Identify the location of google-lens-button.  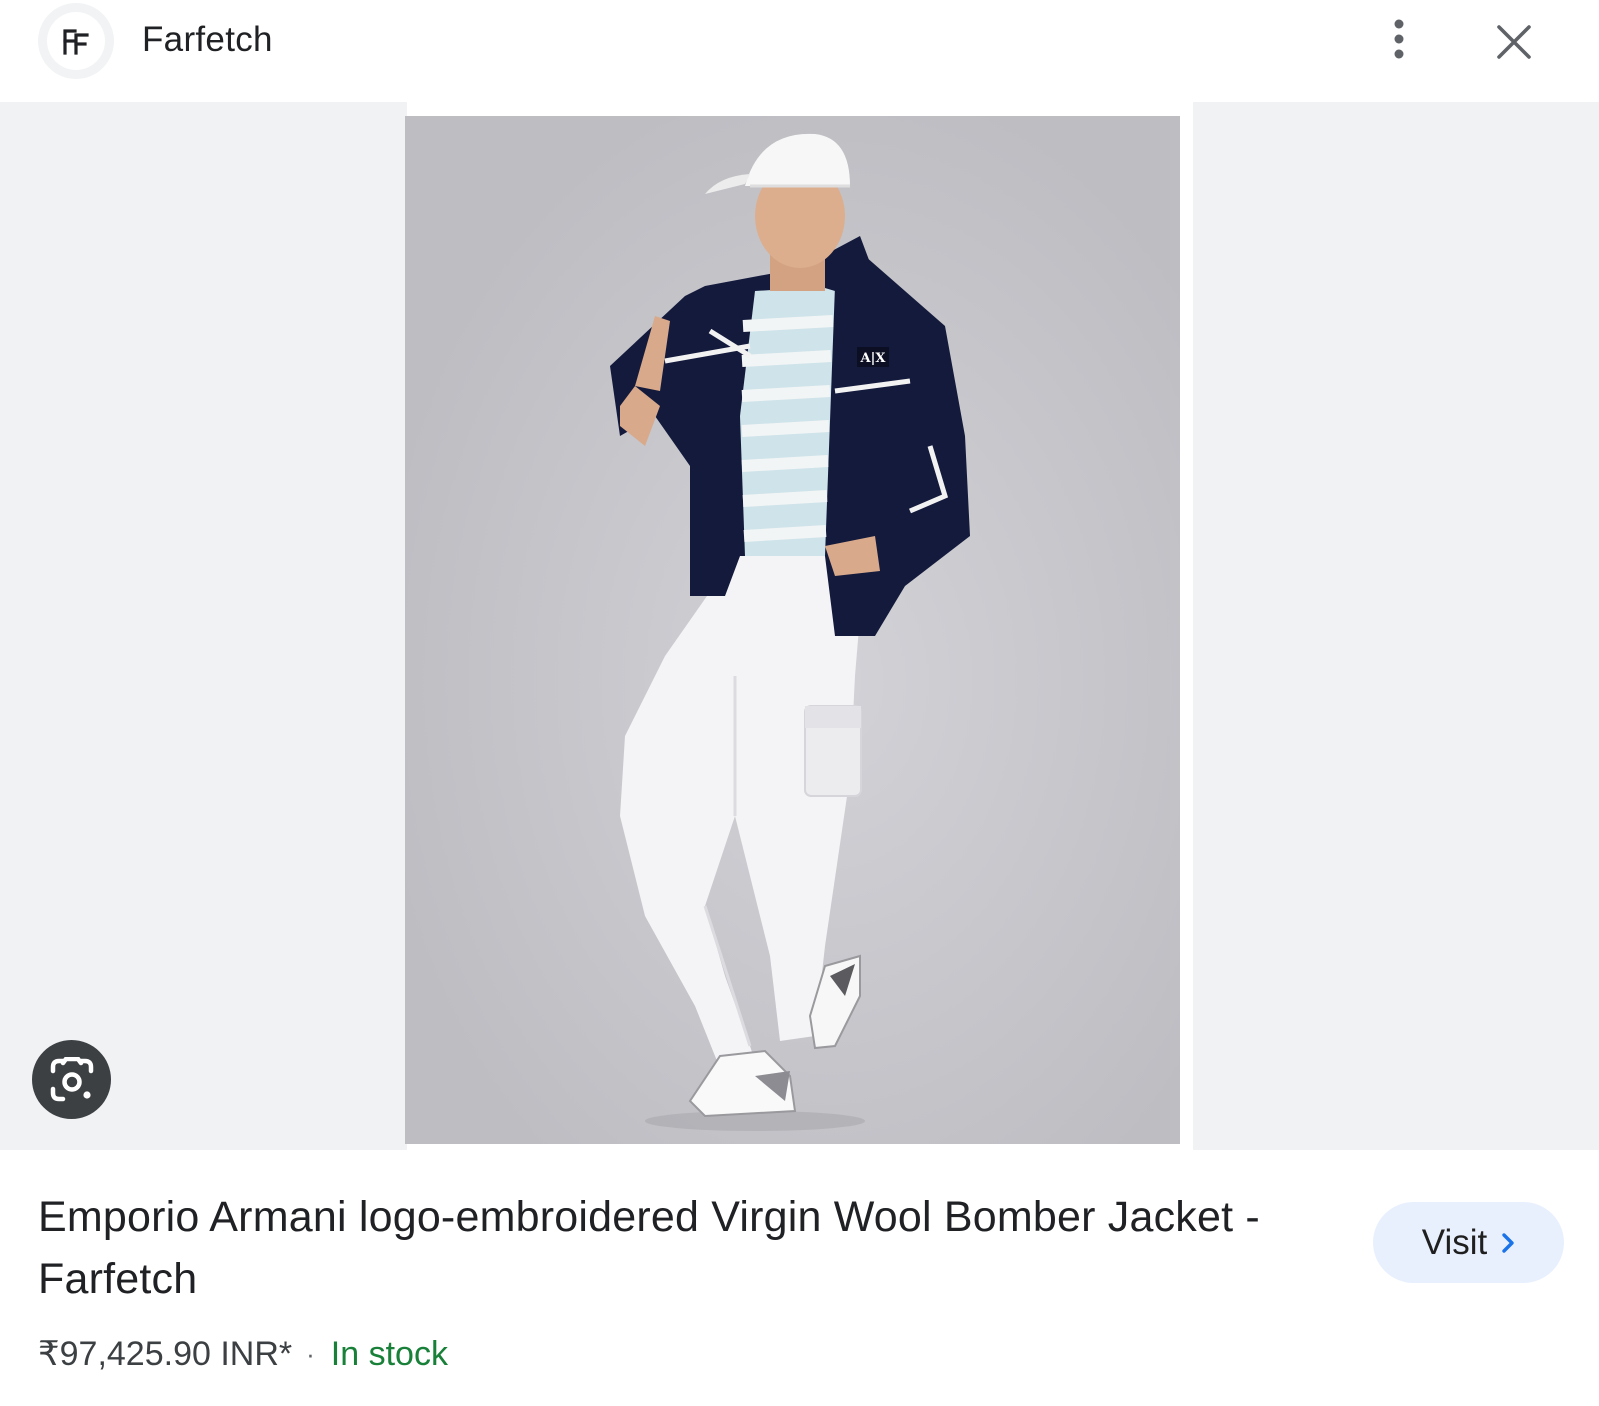
(71, 1079).